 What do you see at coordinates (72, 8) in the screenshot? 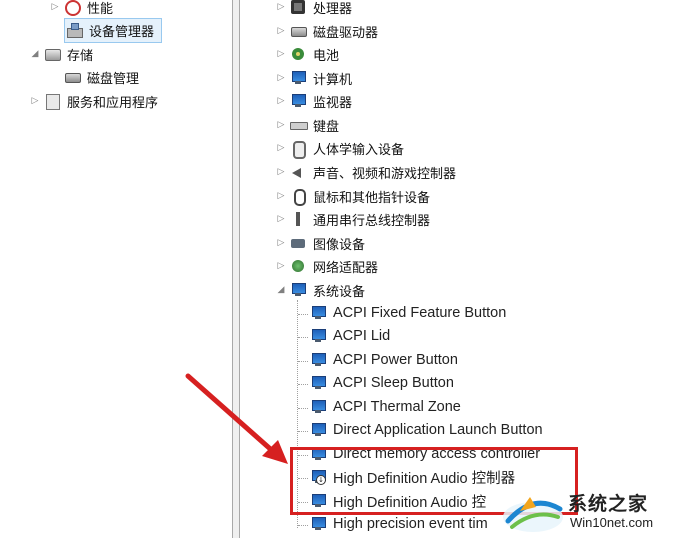
I see `performance-icon` at bounding box center [72, 8].